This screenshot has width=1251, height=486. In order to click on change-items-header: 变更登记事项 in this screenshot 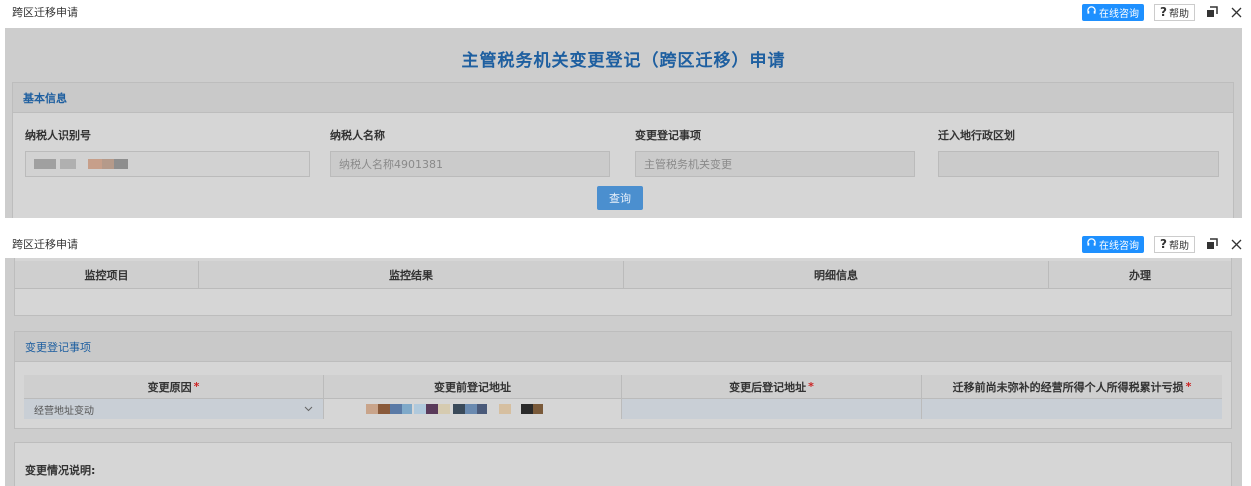, I will do `click(623, 347)`.